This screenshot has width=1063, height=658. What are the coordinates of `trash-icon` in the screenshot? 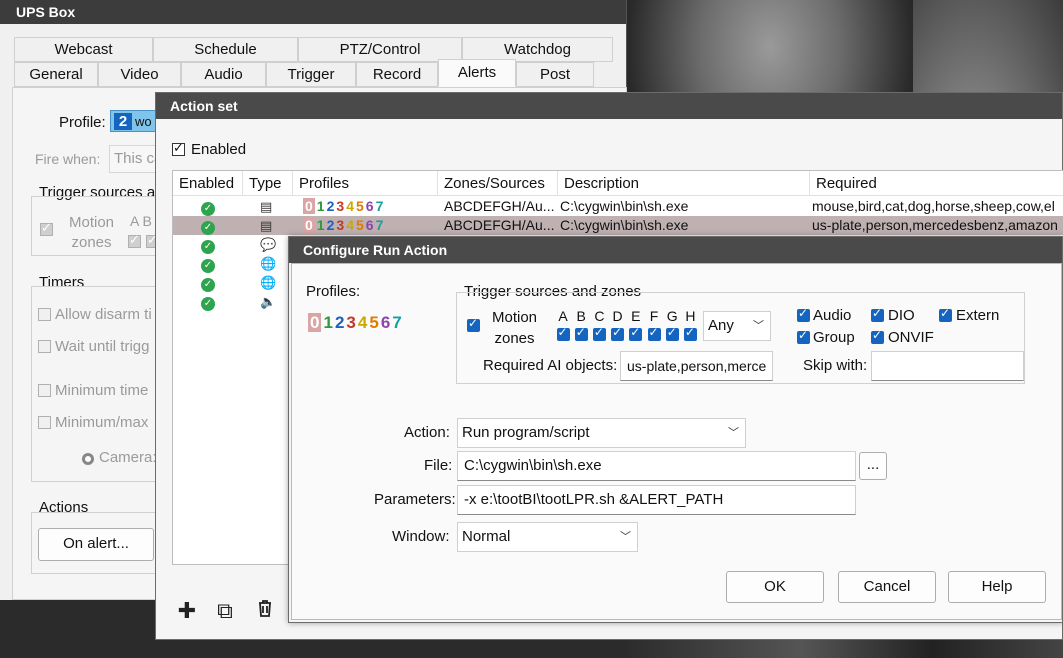 It's located at (265, 611).